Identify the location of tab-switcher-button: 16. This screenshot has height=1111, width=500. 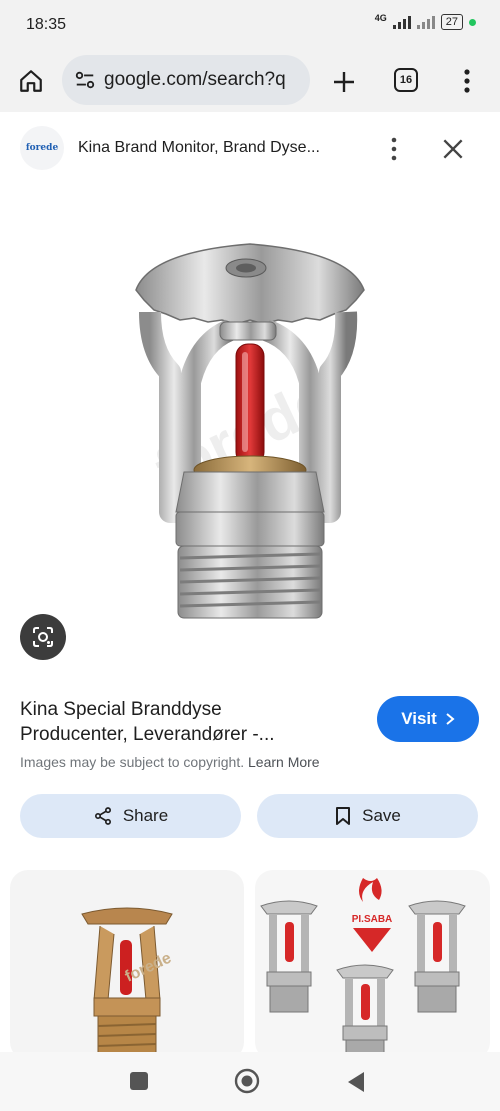
(406, 80).